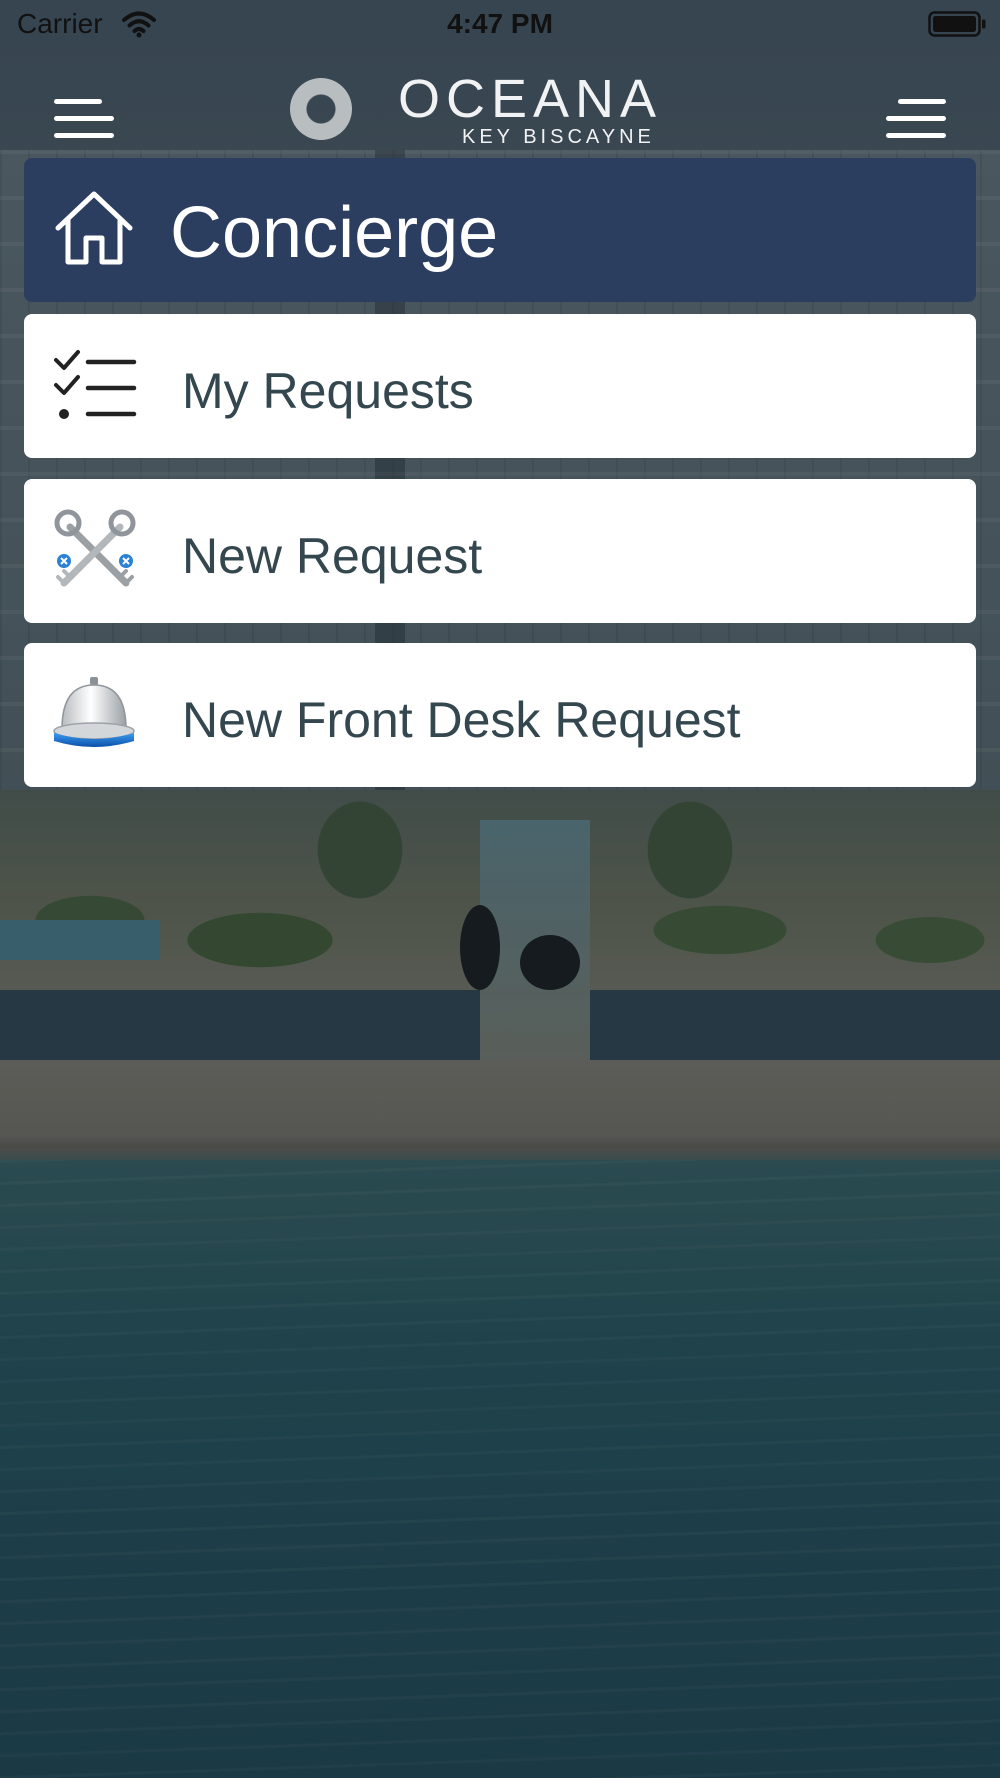 Image resolution: width=1000 pixels, height=1778 pixels. Describe the element at coordinates (957, 24) in the screenshot. I see `battery-icon` at that location.